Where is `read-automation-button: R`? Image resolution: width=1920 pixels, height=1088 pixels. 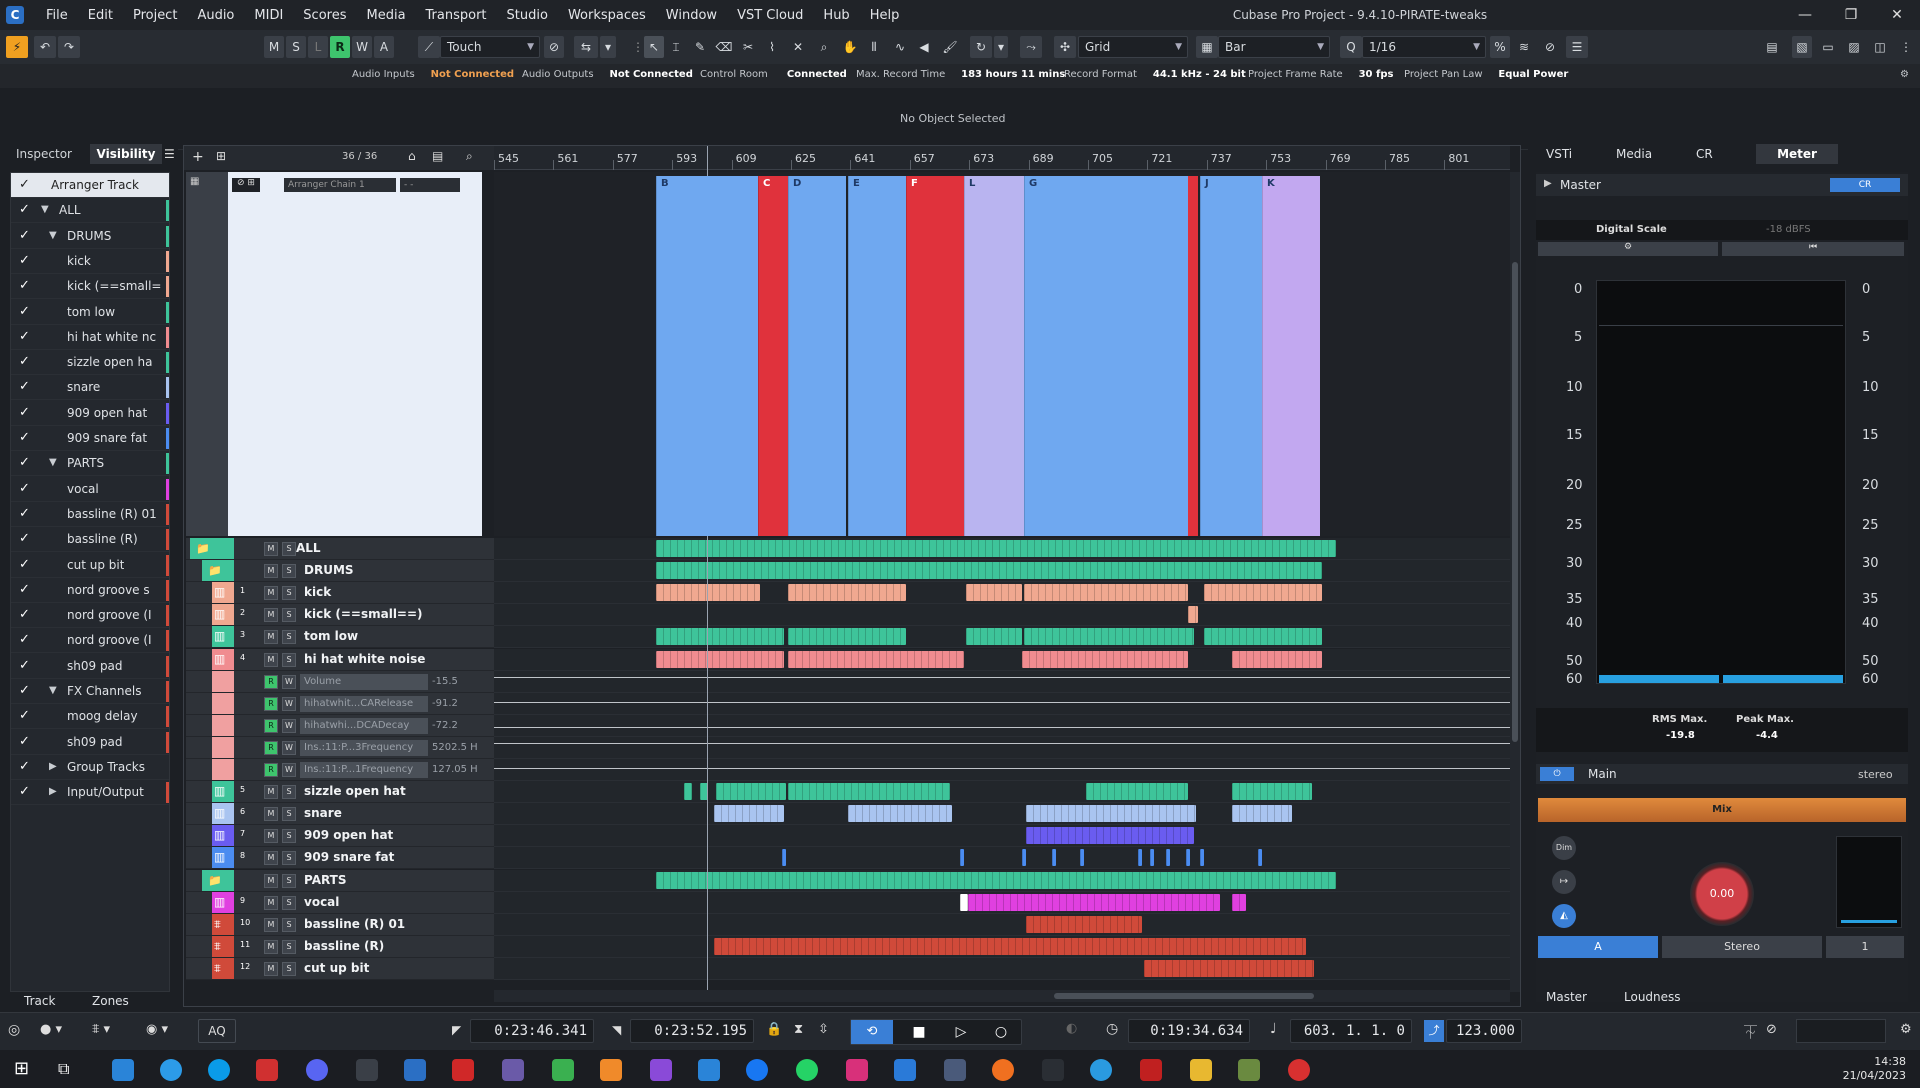
read-automation-button: R is located at coordinates (271, 703).